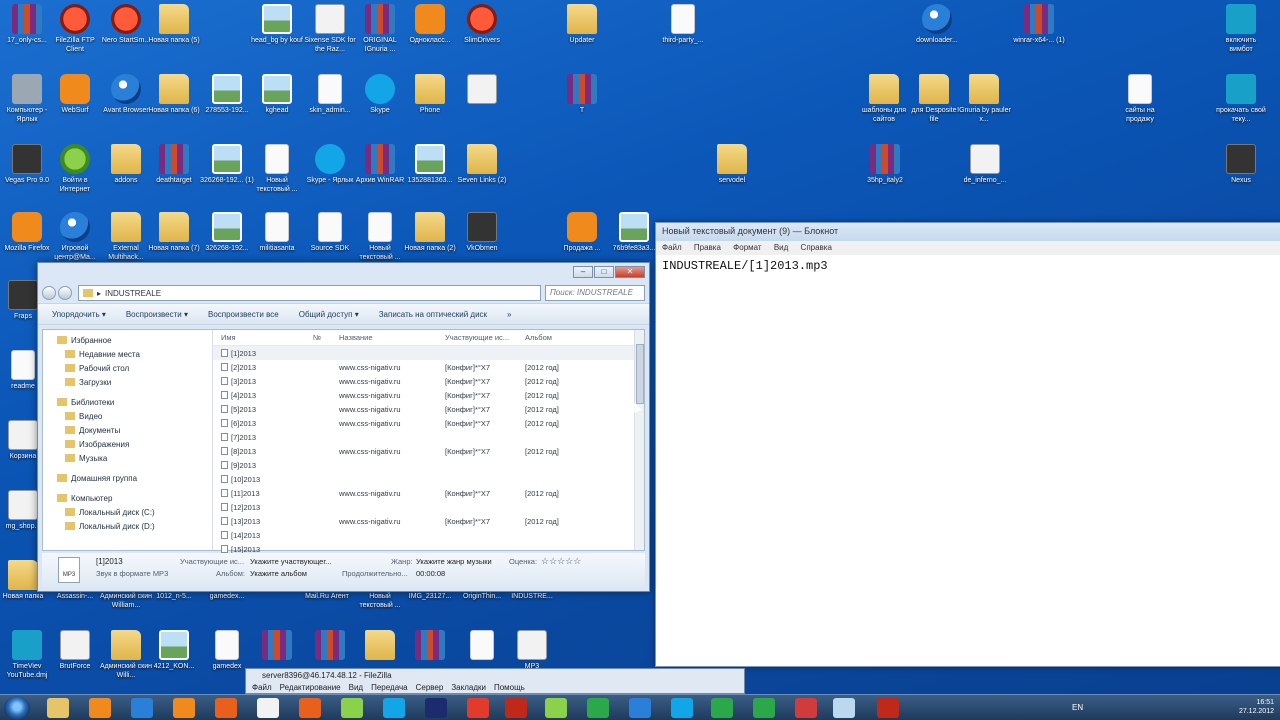 This screenshot has height=720, width=1280. Describe the element at coordinates (556, 708) in the screenshot. I see `taskbar-browser-green-icon` at that location.